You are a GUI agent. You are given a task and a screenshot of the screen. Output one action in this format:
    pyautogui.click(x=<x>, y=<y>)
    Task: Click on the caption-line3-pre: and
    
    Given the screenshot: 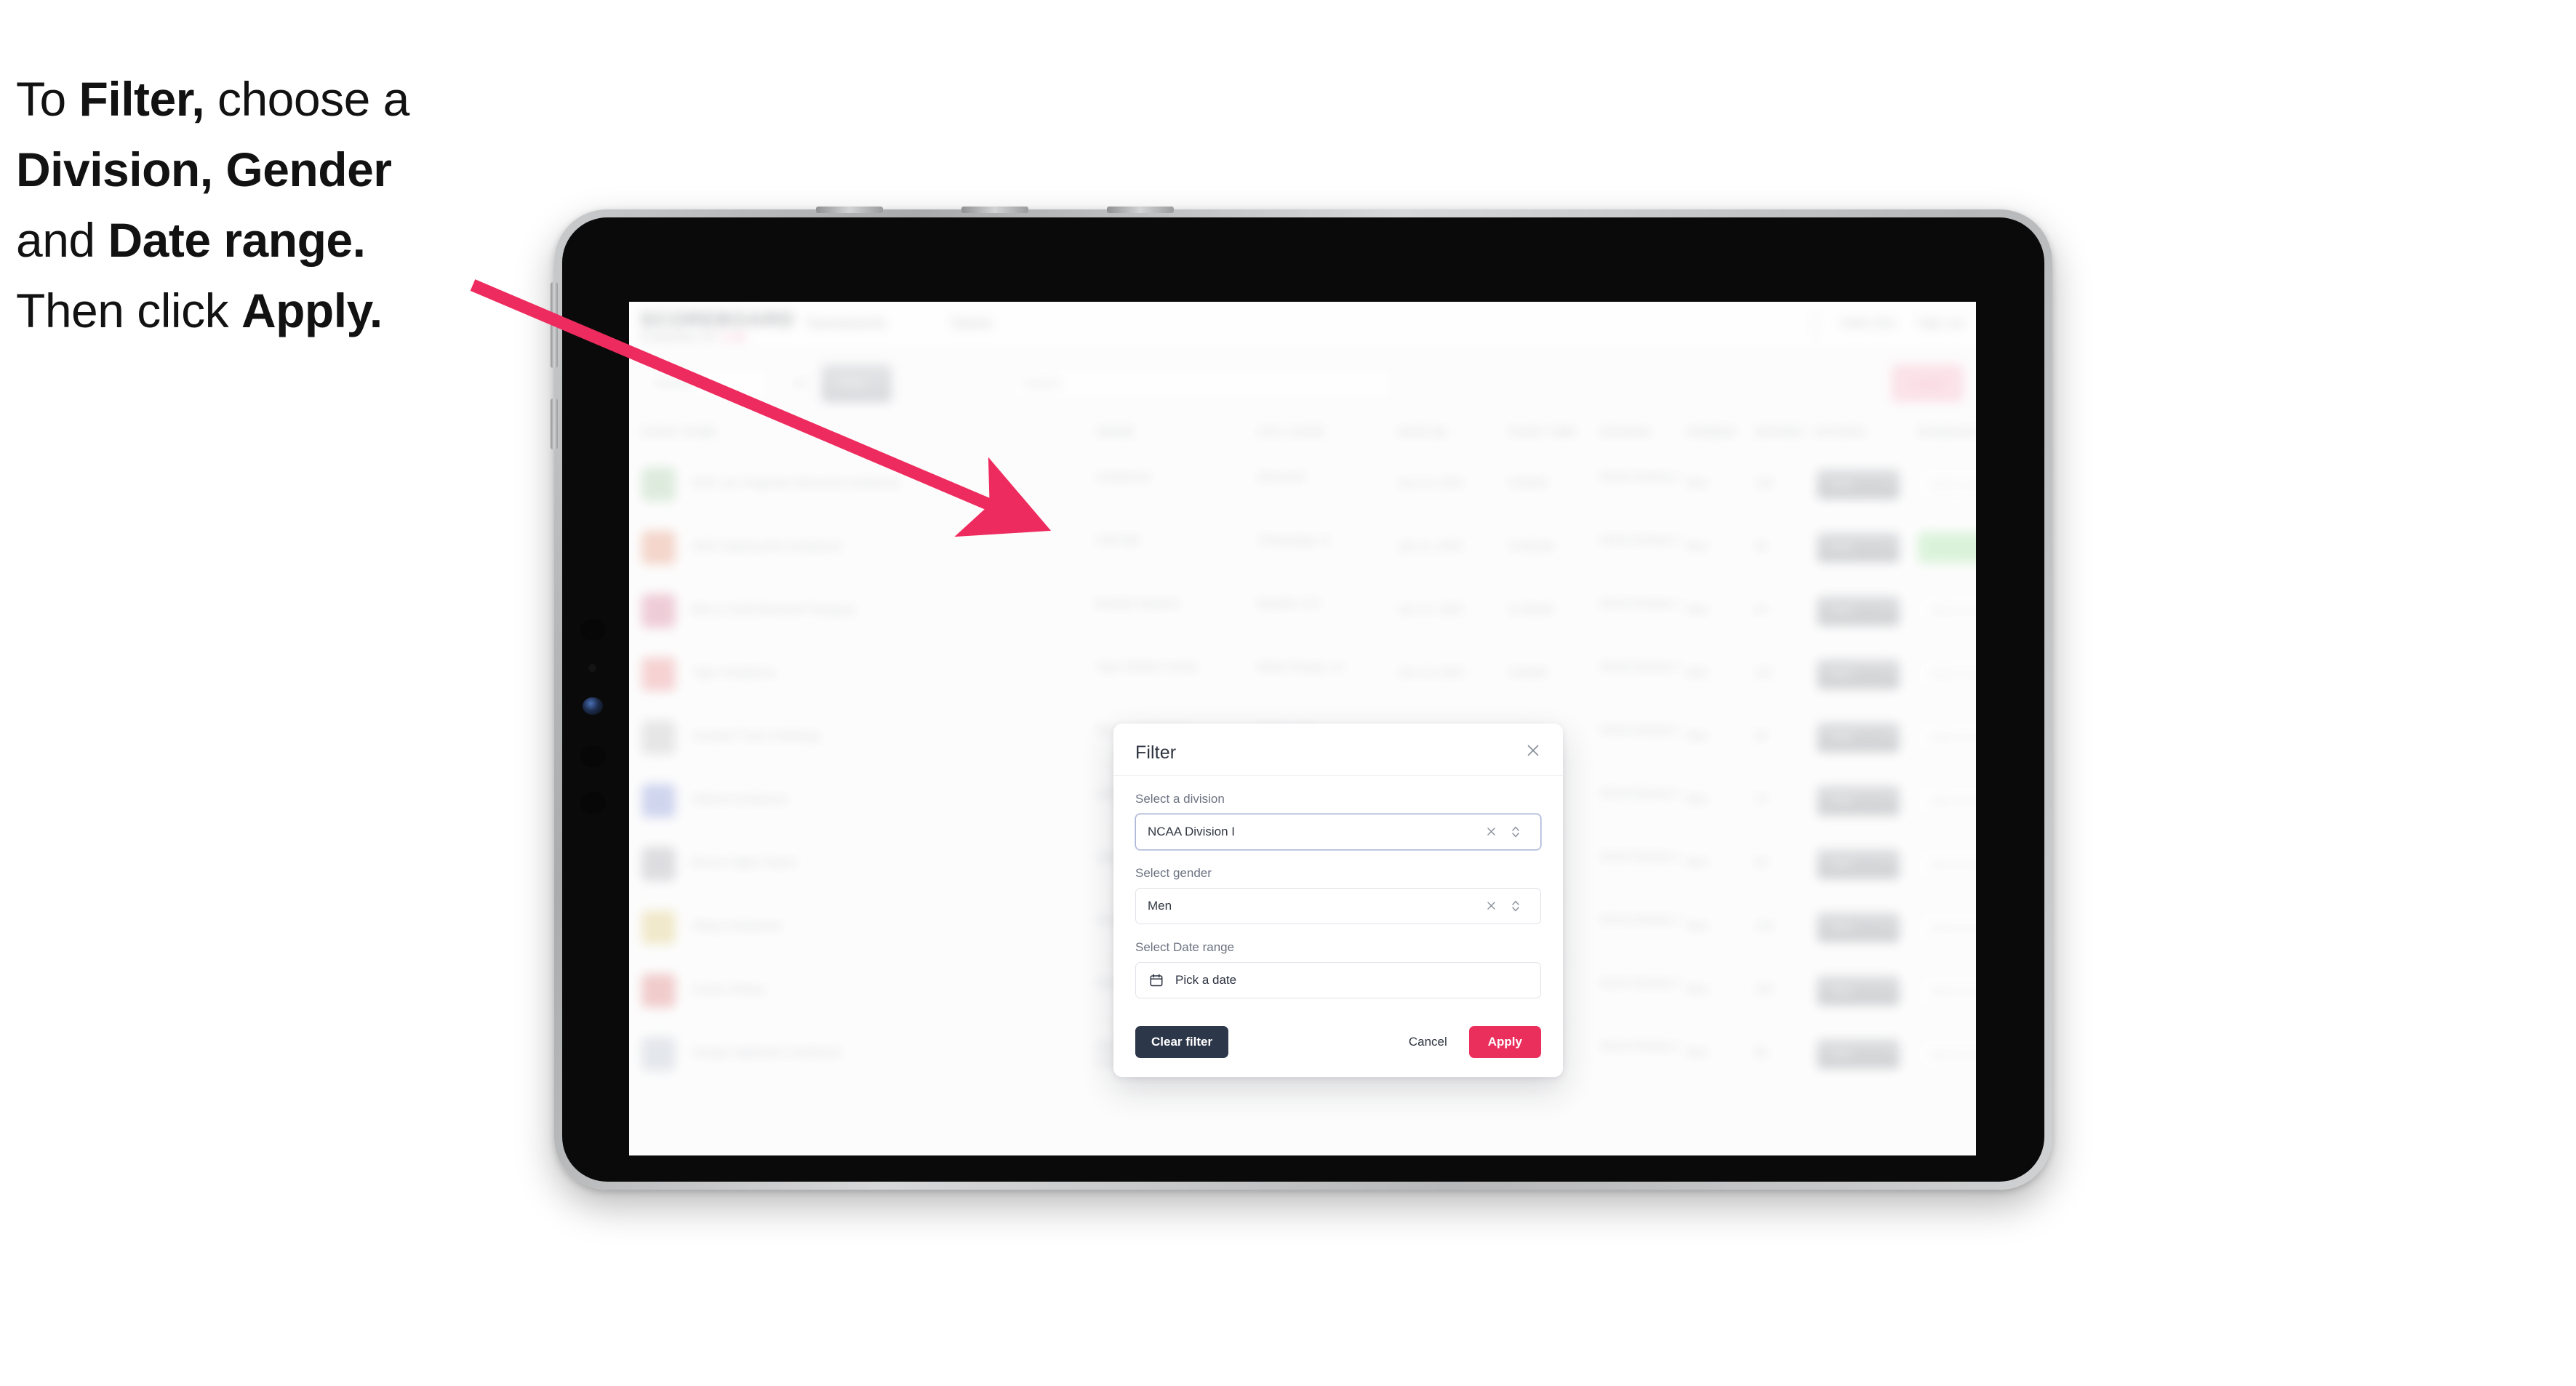 What is the action you would take?
    pyautogui.click(x=62, y=241)
    